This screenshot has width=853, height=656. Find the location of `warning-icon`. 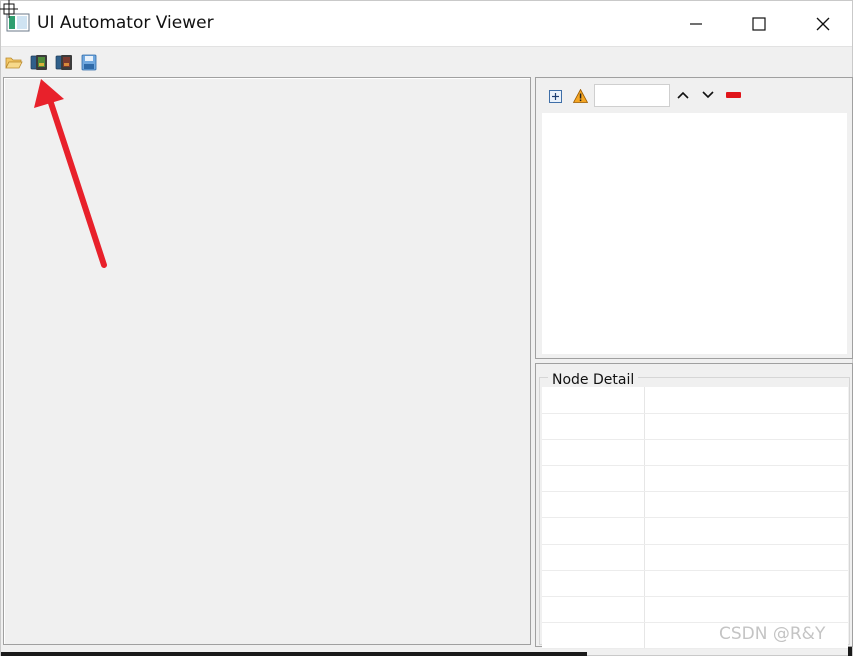

warning-icon is located at coordinates (580, 96).